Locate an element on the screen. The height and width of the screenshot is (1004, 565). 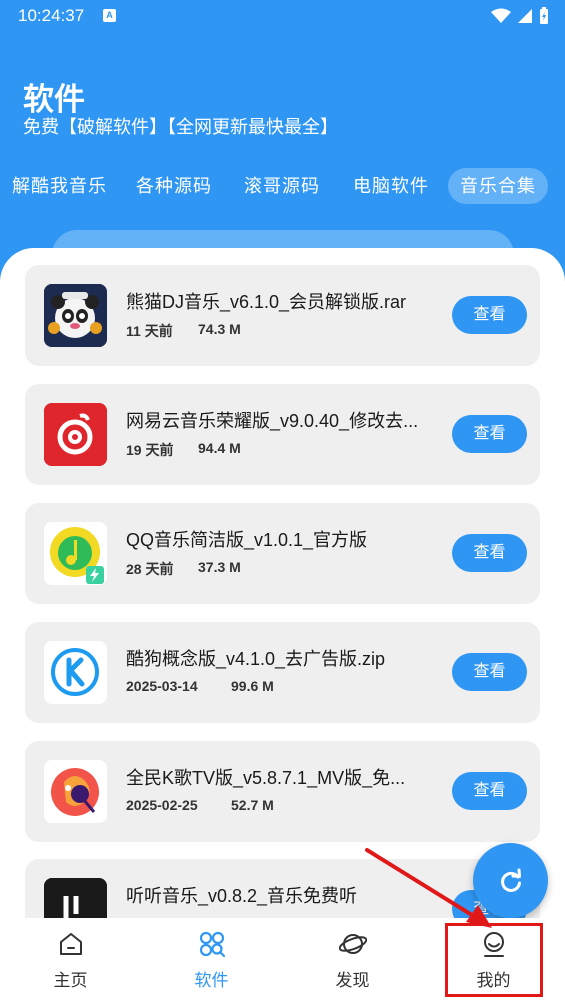
list-item: 网易云音乐荣耀版_v9.0.40_修改去... 19 天前 94.4 M 查看 is located at coordinates (282, 434).